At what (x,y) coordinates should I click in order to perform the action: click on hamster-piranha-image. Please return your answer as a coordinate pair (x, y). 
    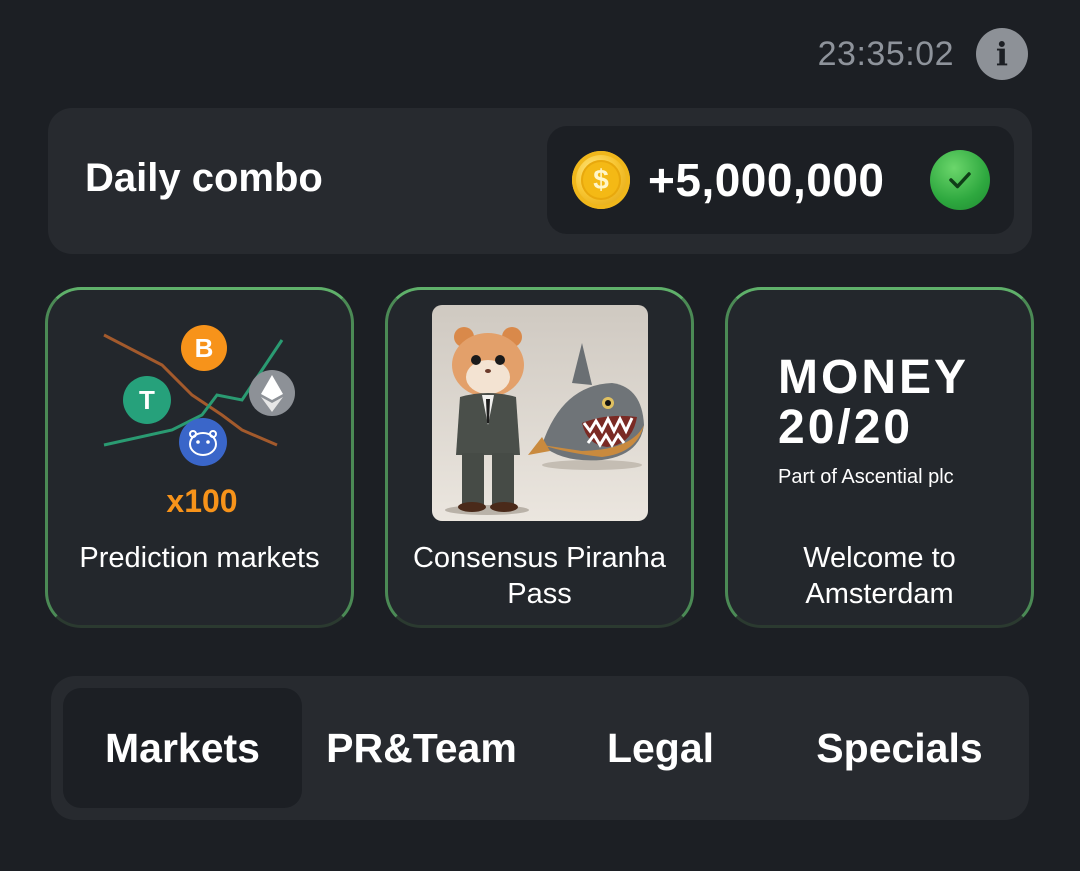
    Looking at the image, I should click on (540, 413).